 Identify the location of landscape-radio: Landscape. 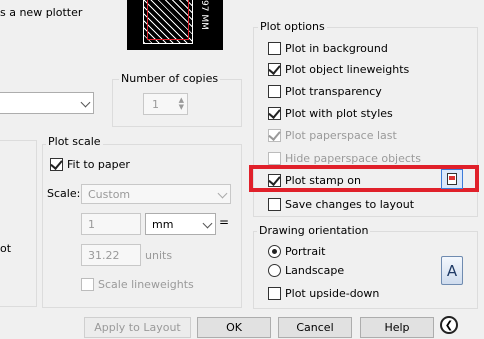
(306, 270).